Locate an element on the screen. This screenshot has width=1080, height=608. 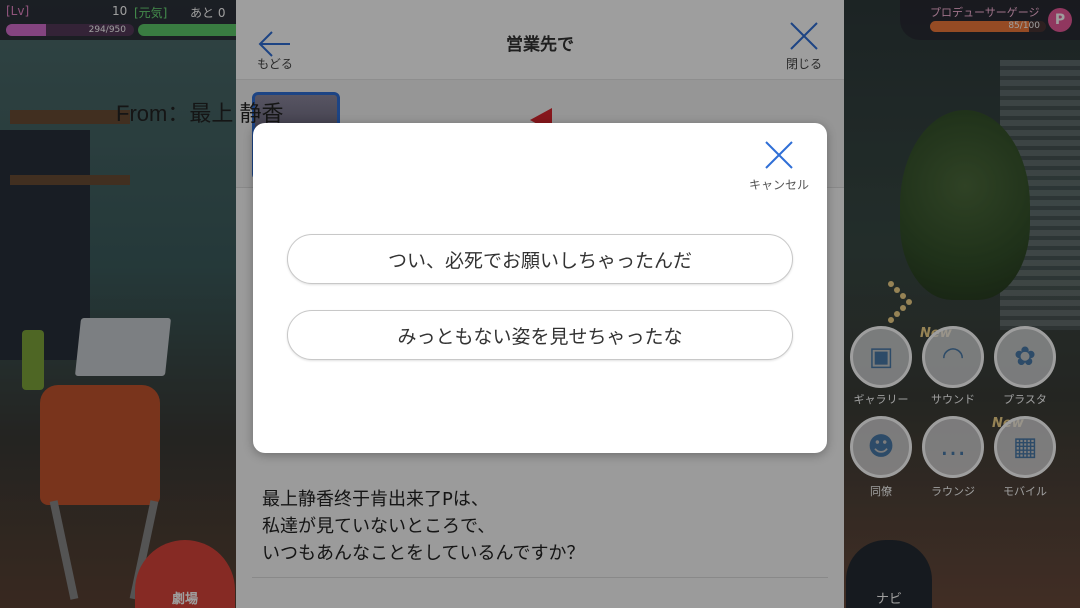
cancel-label: キャンセル is located at coordinates (778, 185).